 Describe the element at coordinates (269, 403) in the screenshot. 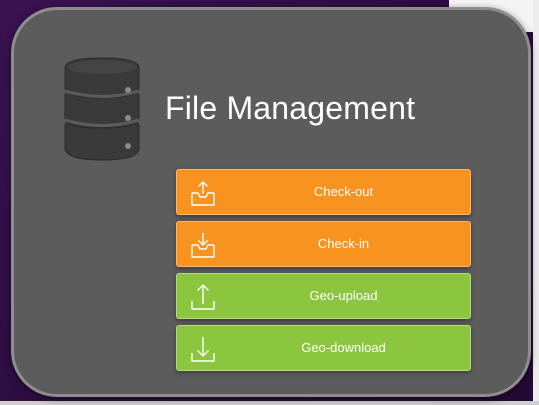

I see `background-bottom-edge` at that location.